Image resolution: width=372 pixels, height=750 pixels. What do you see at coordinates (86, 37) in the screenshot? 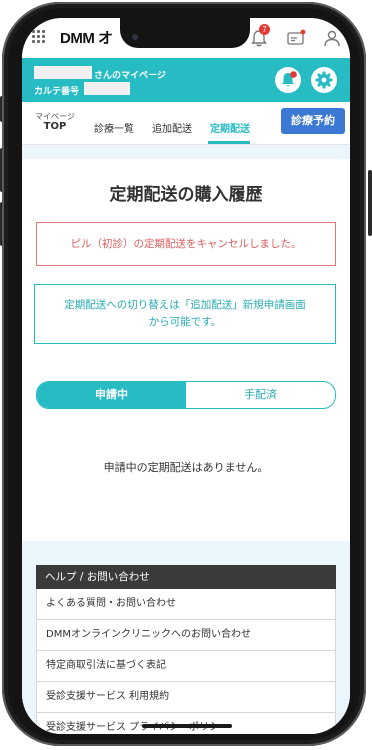
I see `logo: DMM オ` at bounding box center [86, 37].